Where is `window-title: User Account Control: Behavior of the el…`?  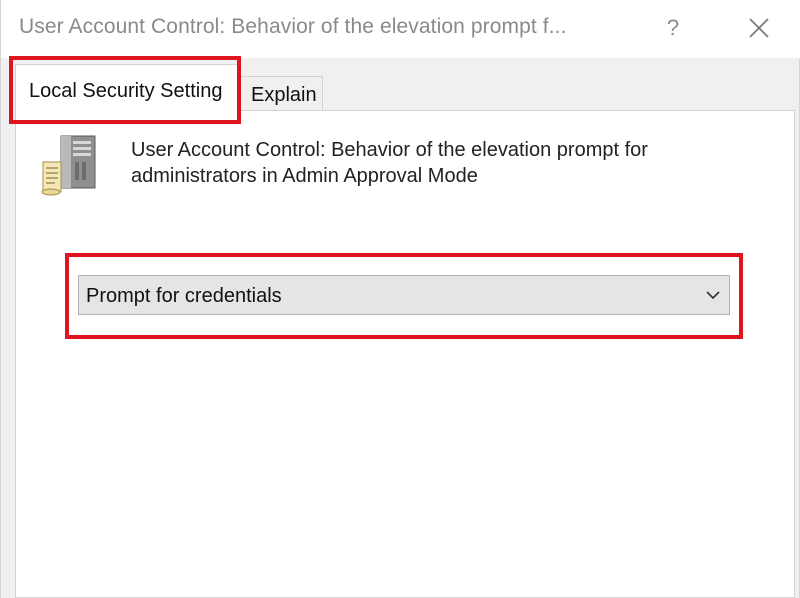
window-title: User Account Control: Behavior of the el… is located at coordinates (293, 26).